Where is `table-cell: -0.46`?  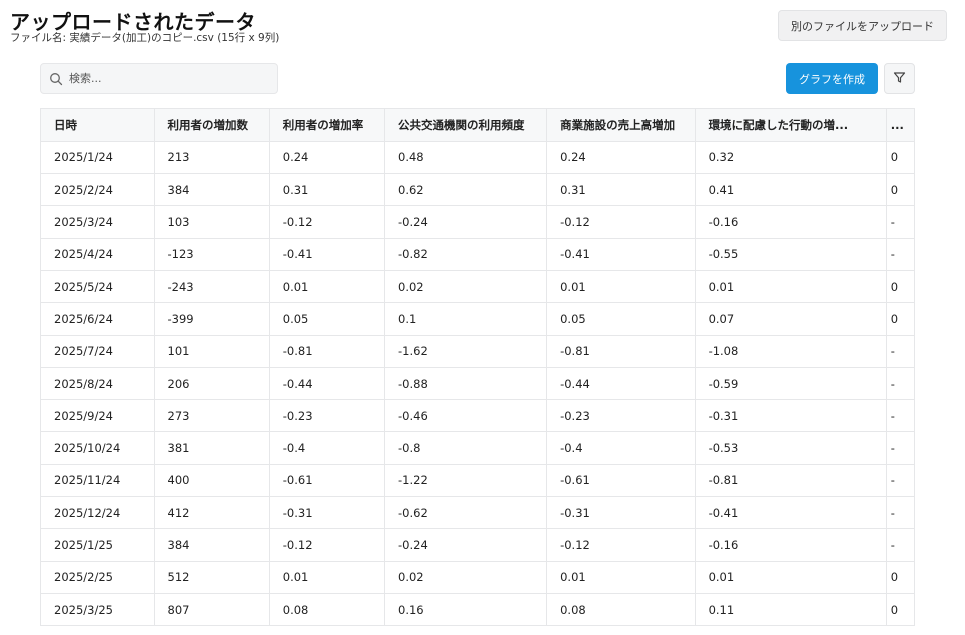 table-cell: -0.46 is located at coordinates (466, 416).